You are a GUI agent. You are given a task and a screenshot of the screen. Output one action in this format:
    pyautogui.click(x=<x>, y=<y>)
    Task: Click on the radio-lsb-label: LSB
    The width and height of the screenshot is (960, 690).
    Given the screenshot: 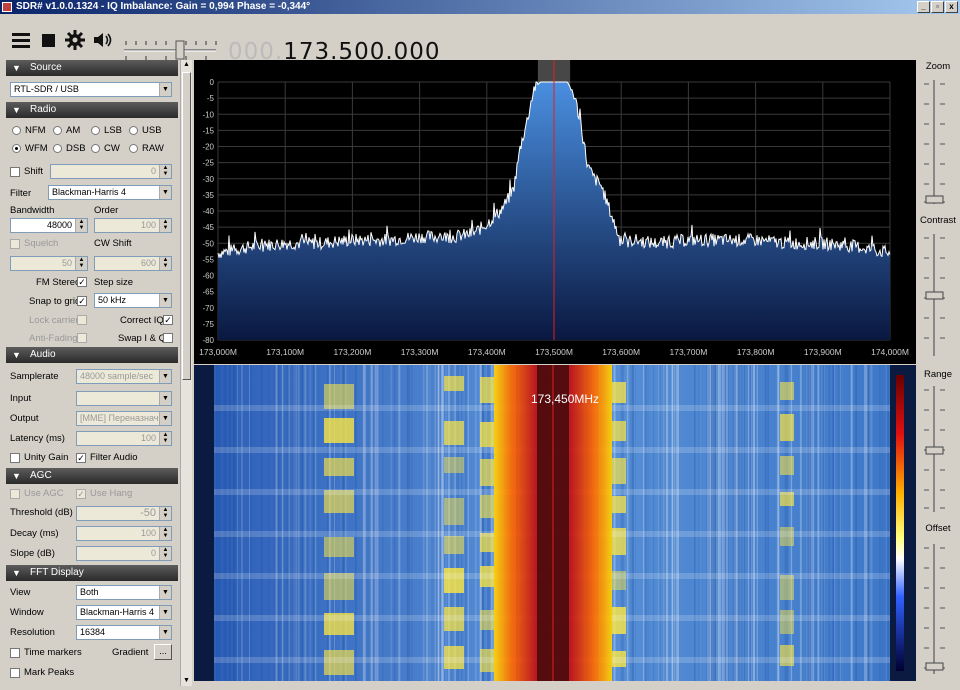 What is the action you would take?
    pyautogui.click(x=113, y=130)
    